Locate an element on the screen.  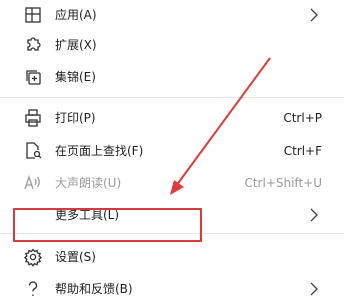
extensions-icon is located at coordinates (33, 45).